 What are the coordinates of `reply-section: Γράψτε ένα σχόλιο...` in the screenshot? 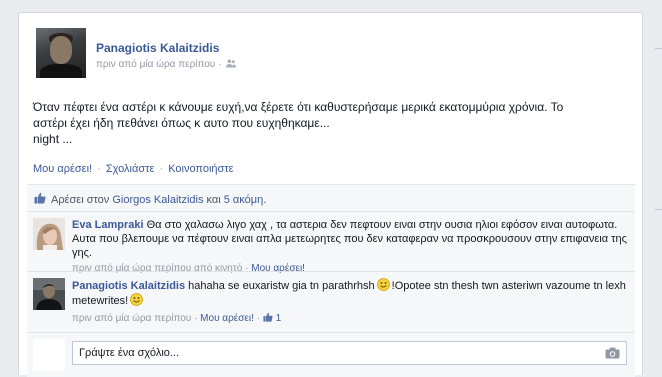 It's located at (331, 354).